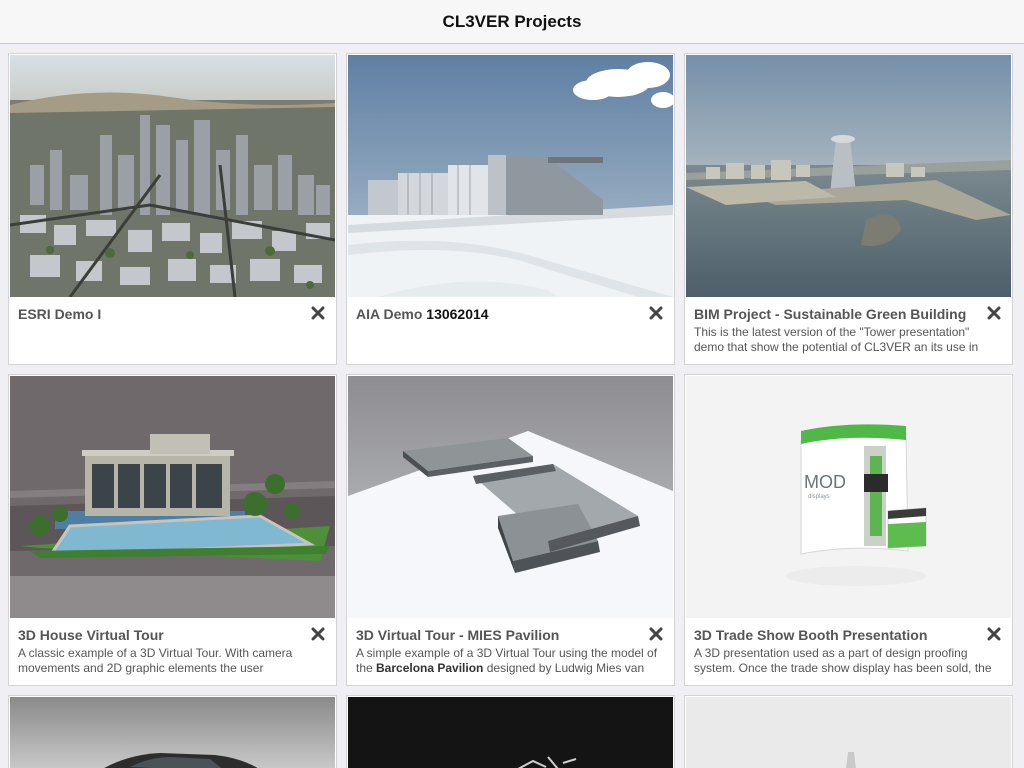 This screenshot has height=768, width=1024. I want to click on car-model-image, so click(172, 732).